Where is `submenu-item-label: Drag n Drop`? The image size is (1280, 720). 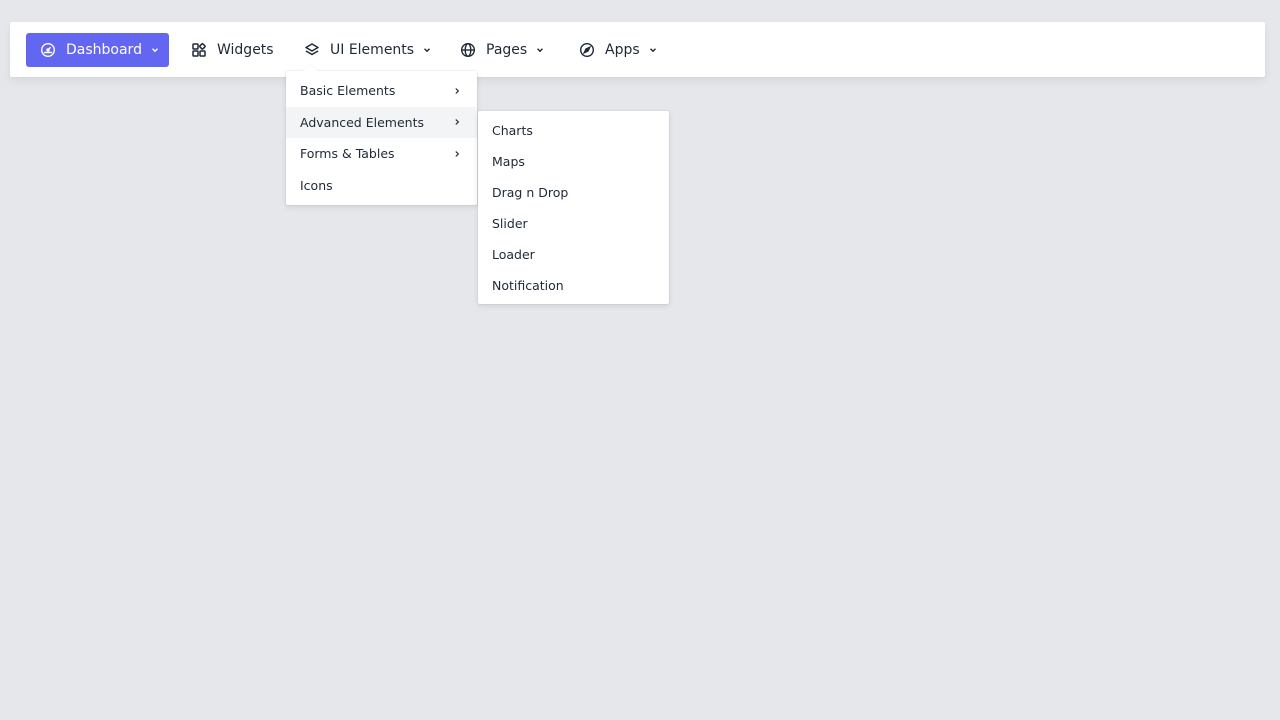
submenu-item-label: Drag n Drop is located at coordinates (530, 192).